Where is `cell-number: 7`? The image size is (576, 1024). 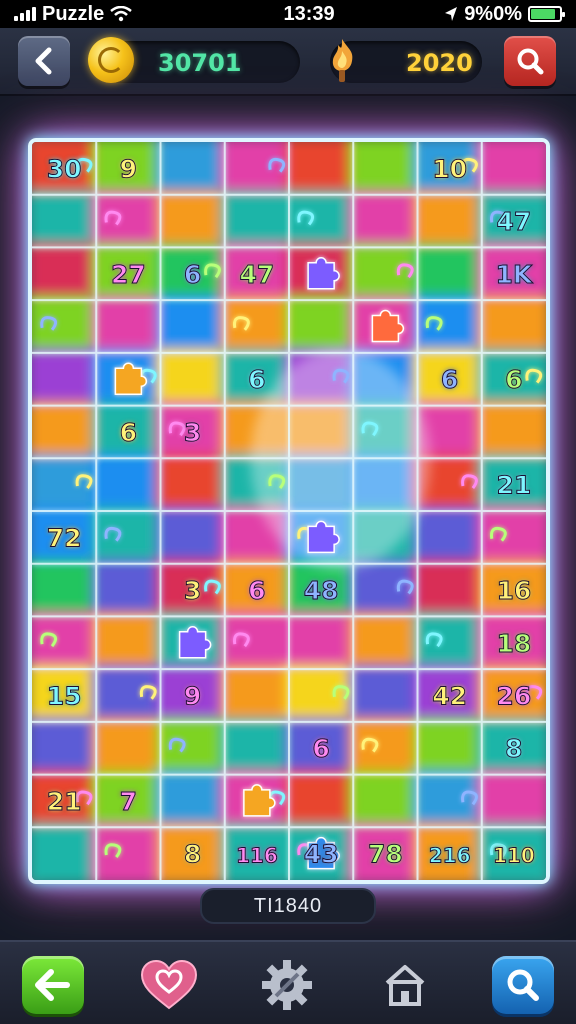 cell-number: 7 is located at coordinates (128, 801).